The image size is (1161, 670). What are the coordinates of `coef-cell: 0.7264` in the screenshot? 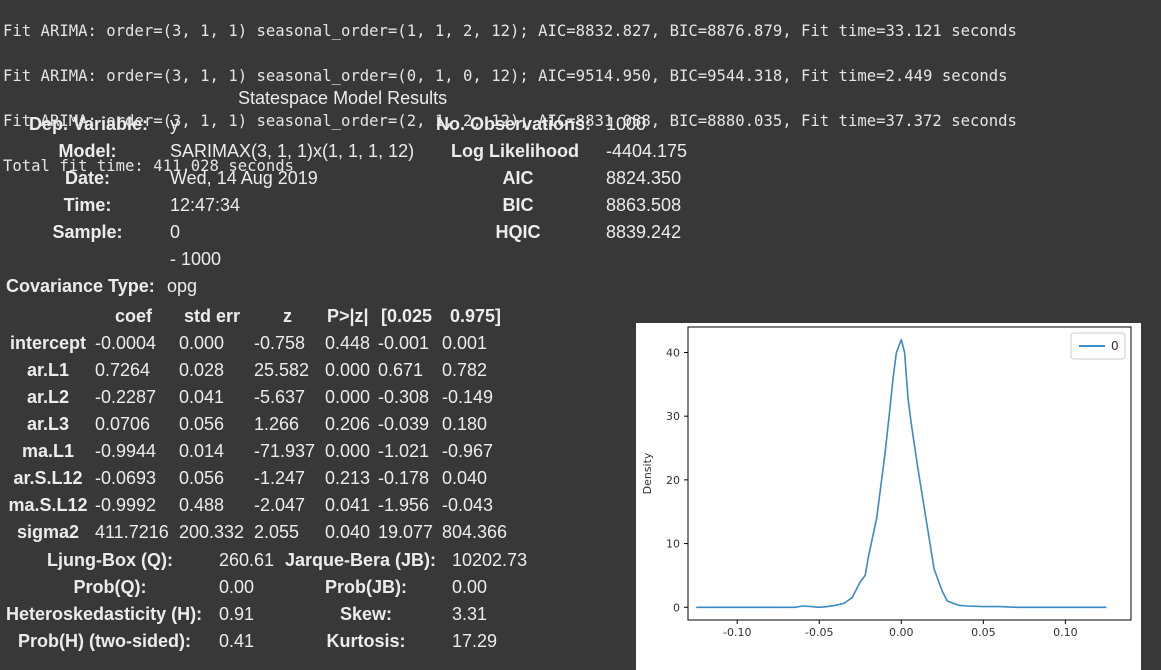 It's located at (123, 370).